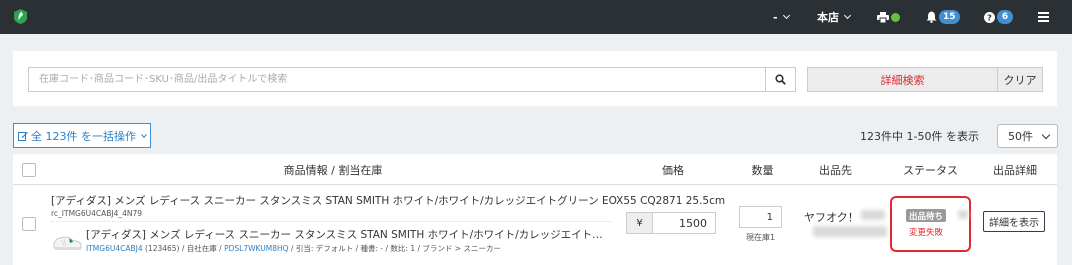 The height and width of the screenshot is (265, 1072). I want to click on blurred-account, so click(873, 215).